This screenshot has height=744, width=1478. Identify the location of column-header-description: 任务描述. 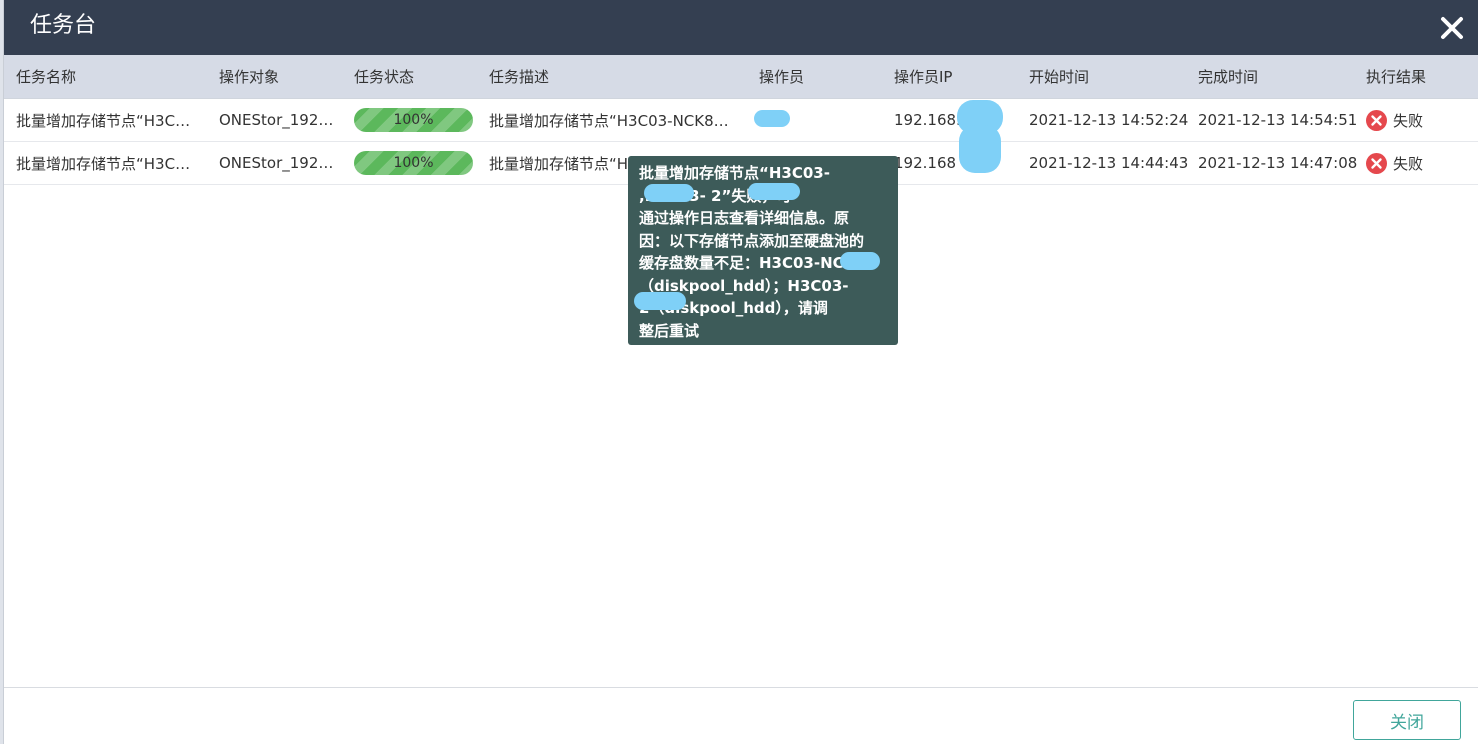
(616, 76).